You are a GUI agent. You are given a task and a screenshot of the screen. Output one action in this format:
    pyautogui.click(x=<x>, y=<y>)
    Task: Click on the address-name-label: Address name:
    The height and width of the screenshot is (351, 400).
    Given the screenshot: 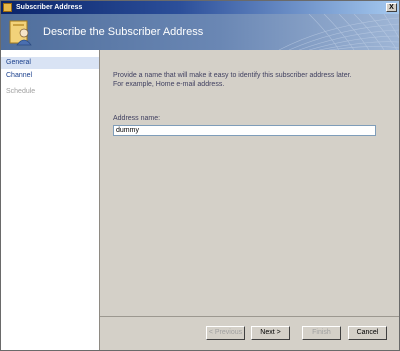 What is the action you would take?
    pyautogui.click(x=137, y=118)
    